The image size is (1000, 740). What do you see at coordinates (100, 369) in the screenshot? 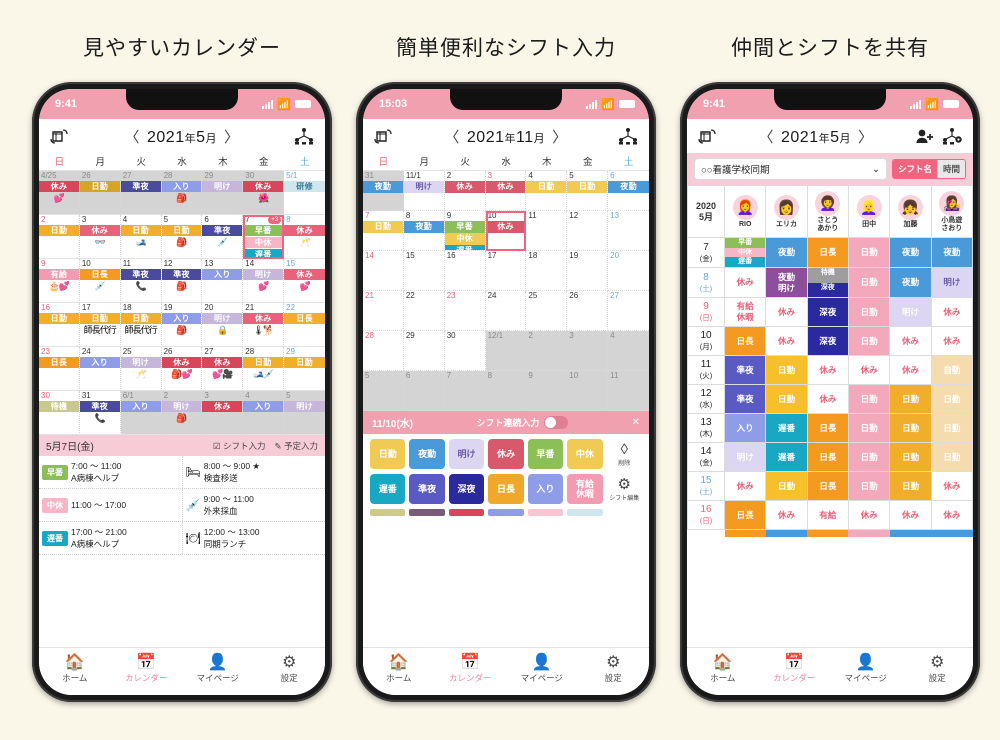
I see `calendar-day-cell: 24 入り` at bounding box center [100, 369].